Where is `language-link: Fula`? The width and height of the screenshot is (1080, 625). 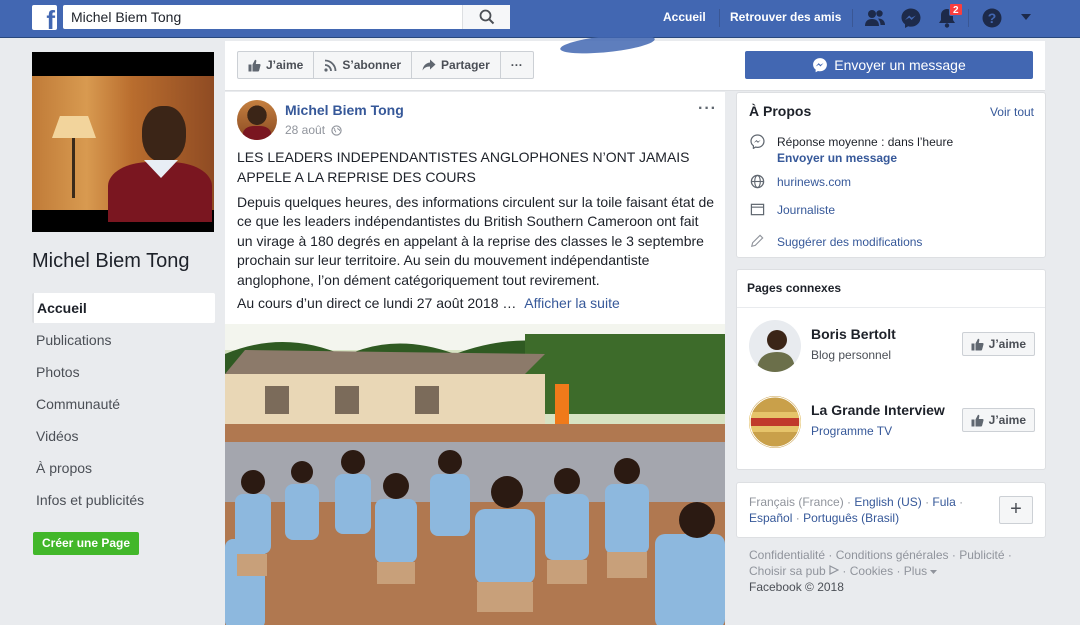 language-link: Fula is located at coordinates (943, 502).